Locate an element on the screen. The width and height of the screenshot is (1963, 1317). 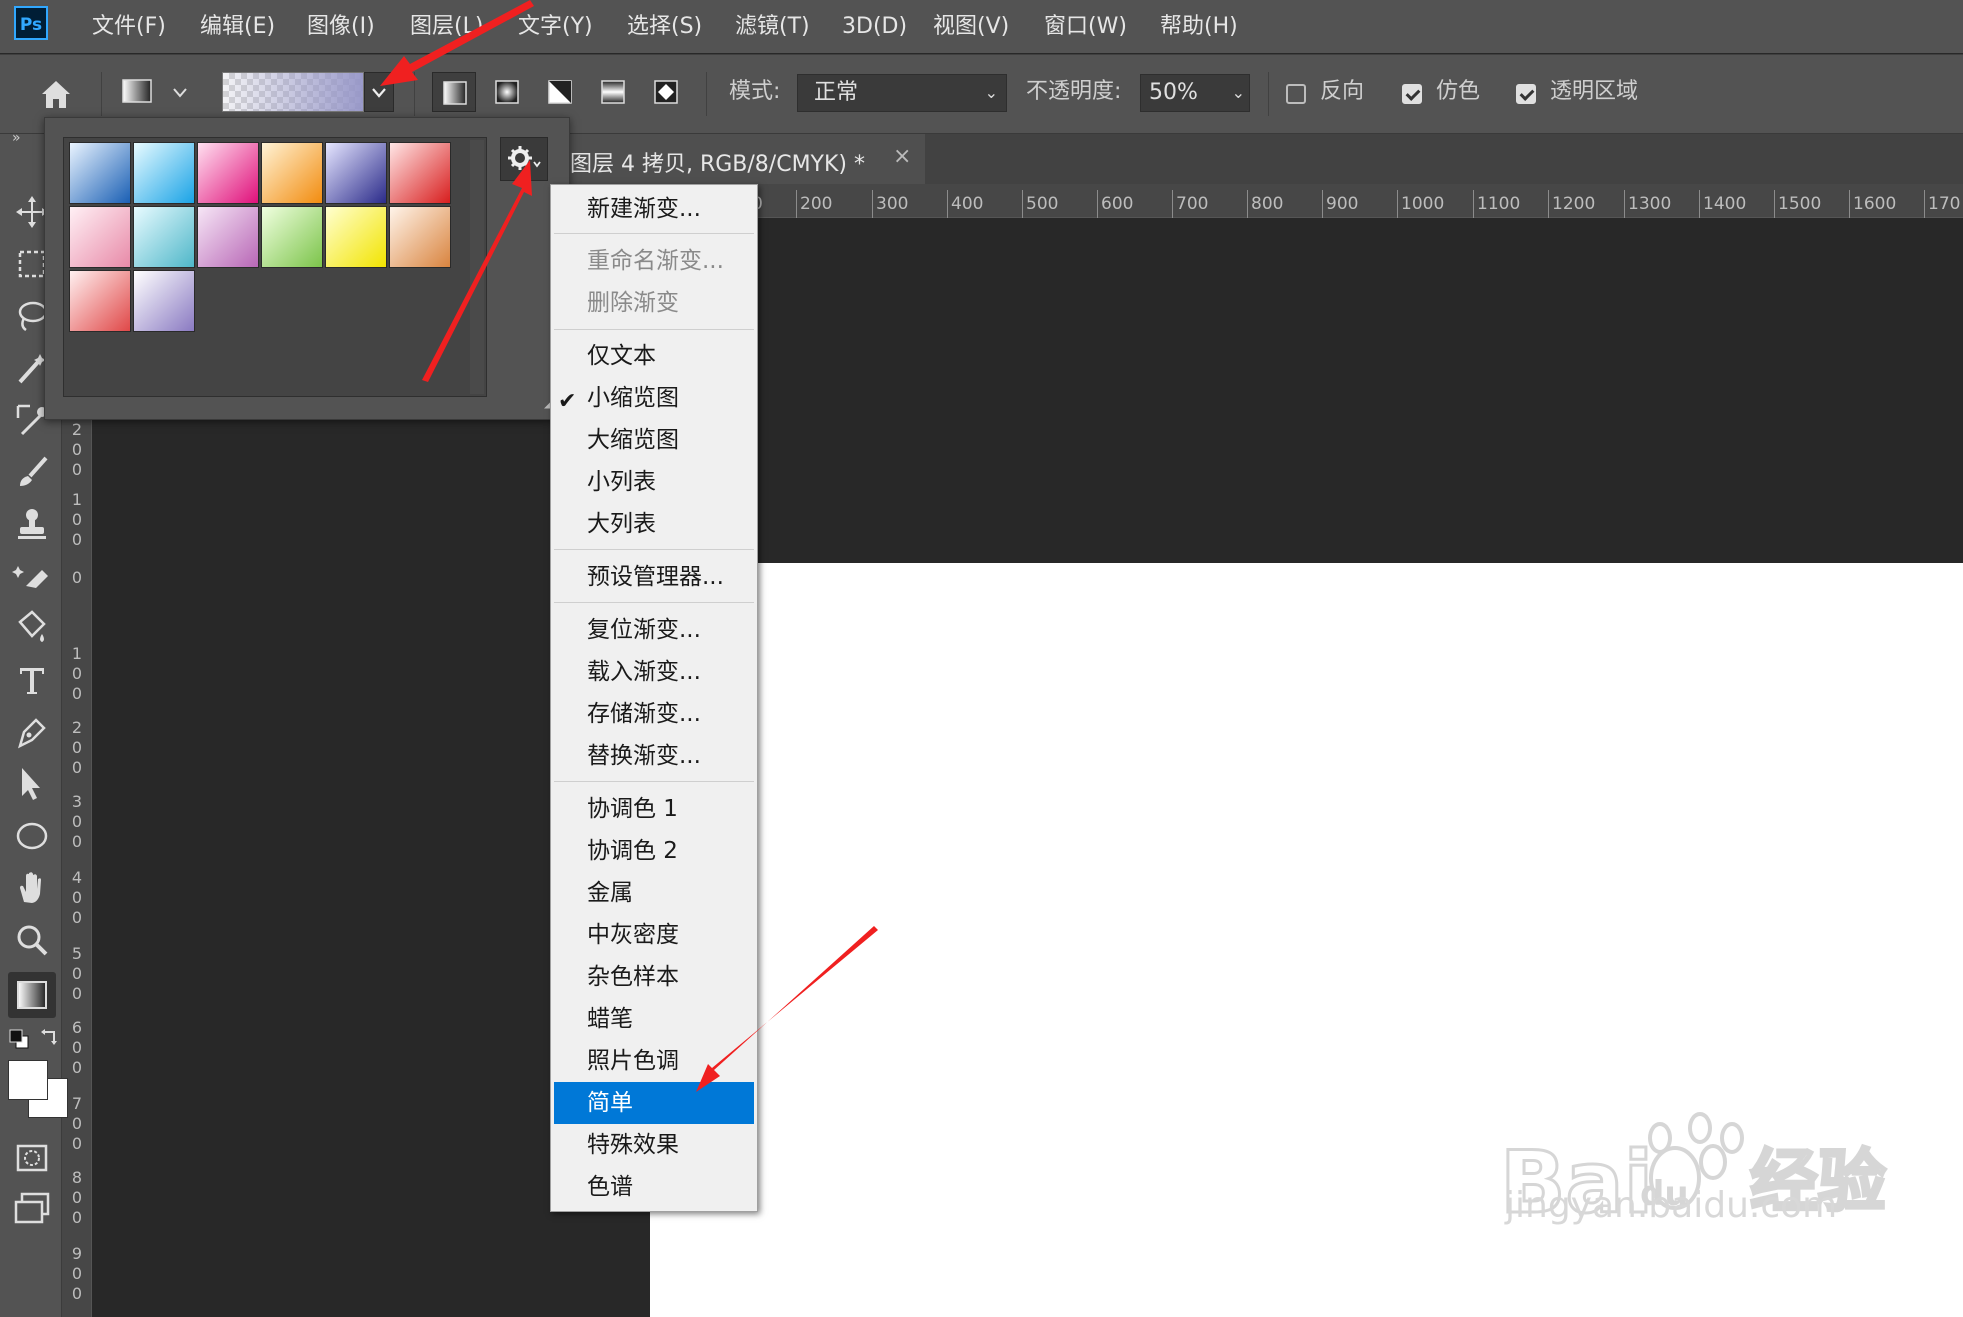
path-selection-tool-icon is located at coordinates (32, 784).